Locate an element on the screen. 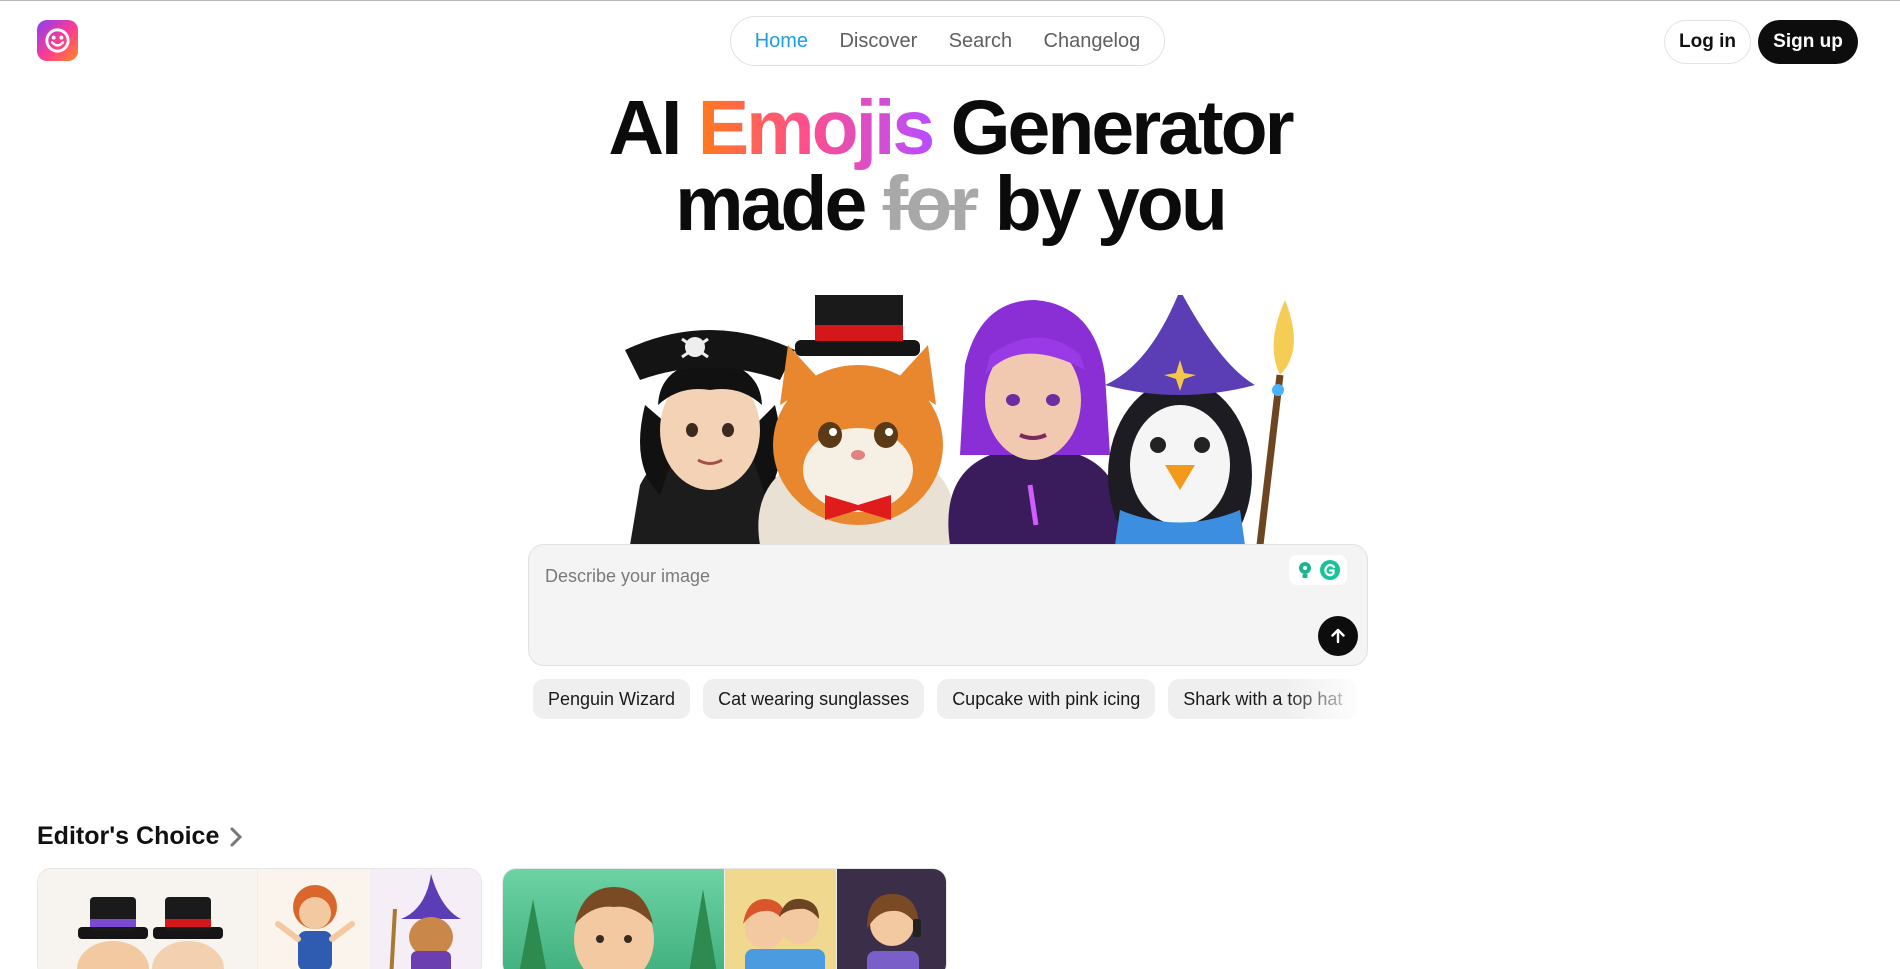 The width and height of the screenshot is (1900, 969). card-thumbnail-doll is located at coordinates (314, 919).